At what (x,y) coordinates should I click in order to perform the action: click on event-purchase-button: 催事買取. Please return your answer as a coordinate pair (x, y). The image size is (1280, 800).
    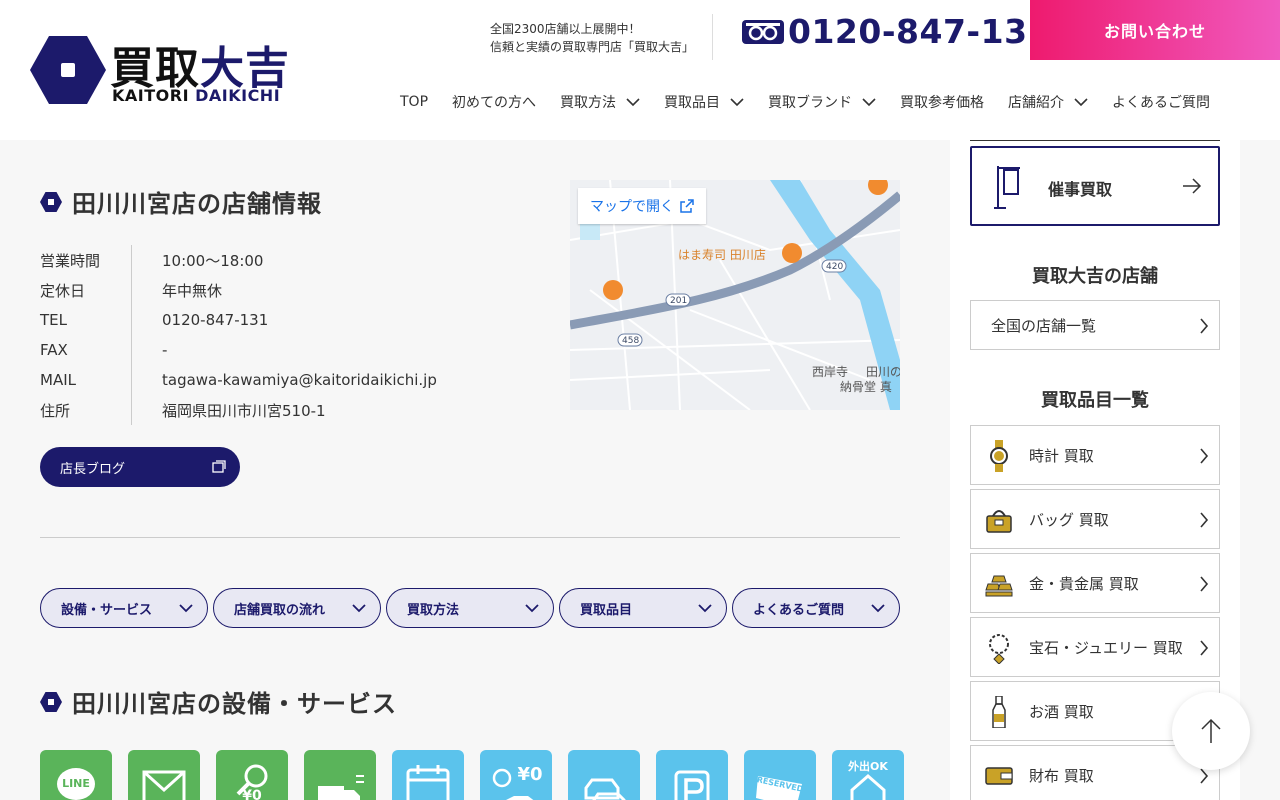
    Looking at the image, I should click on (1095, 186).